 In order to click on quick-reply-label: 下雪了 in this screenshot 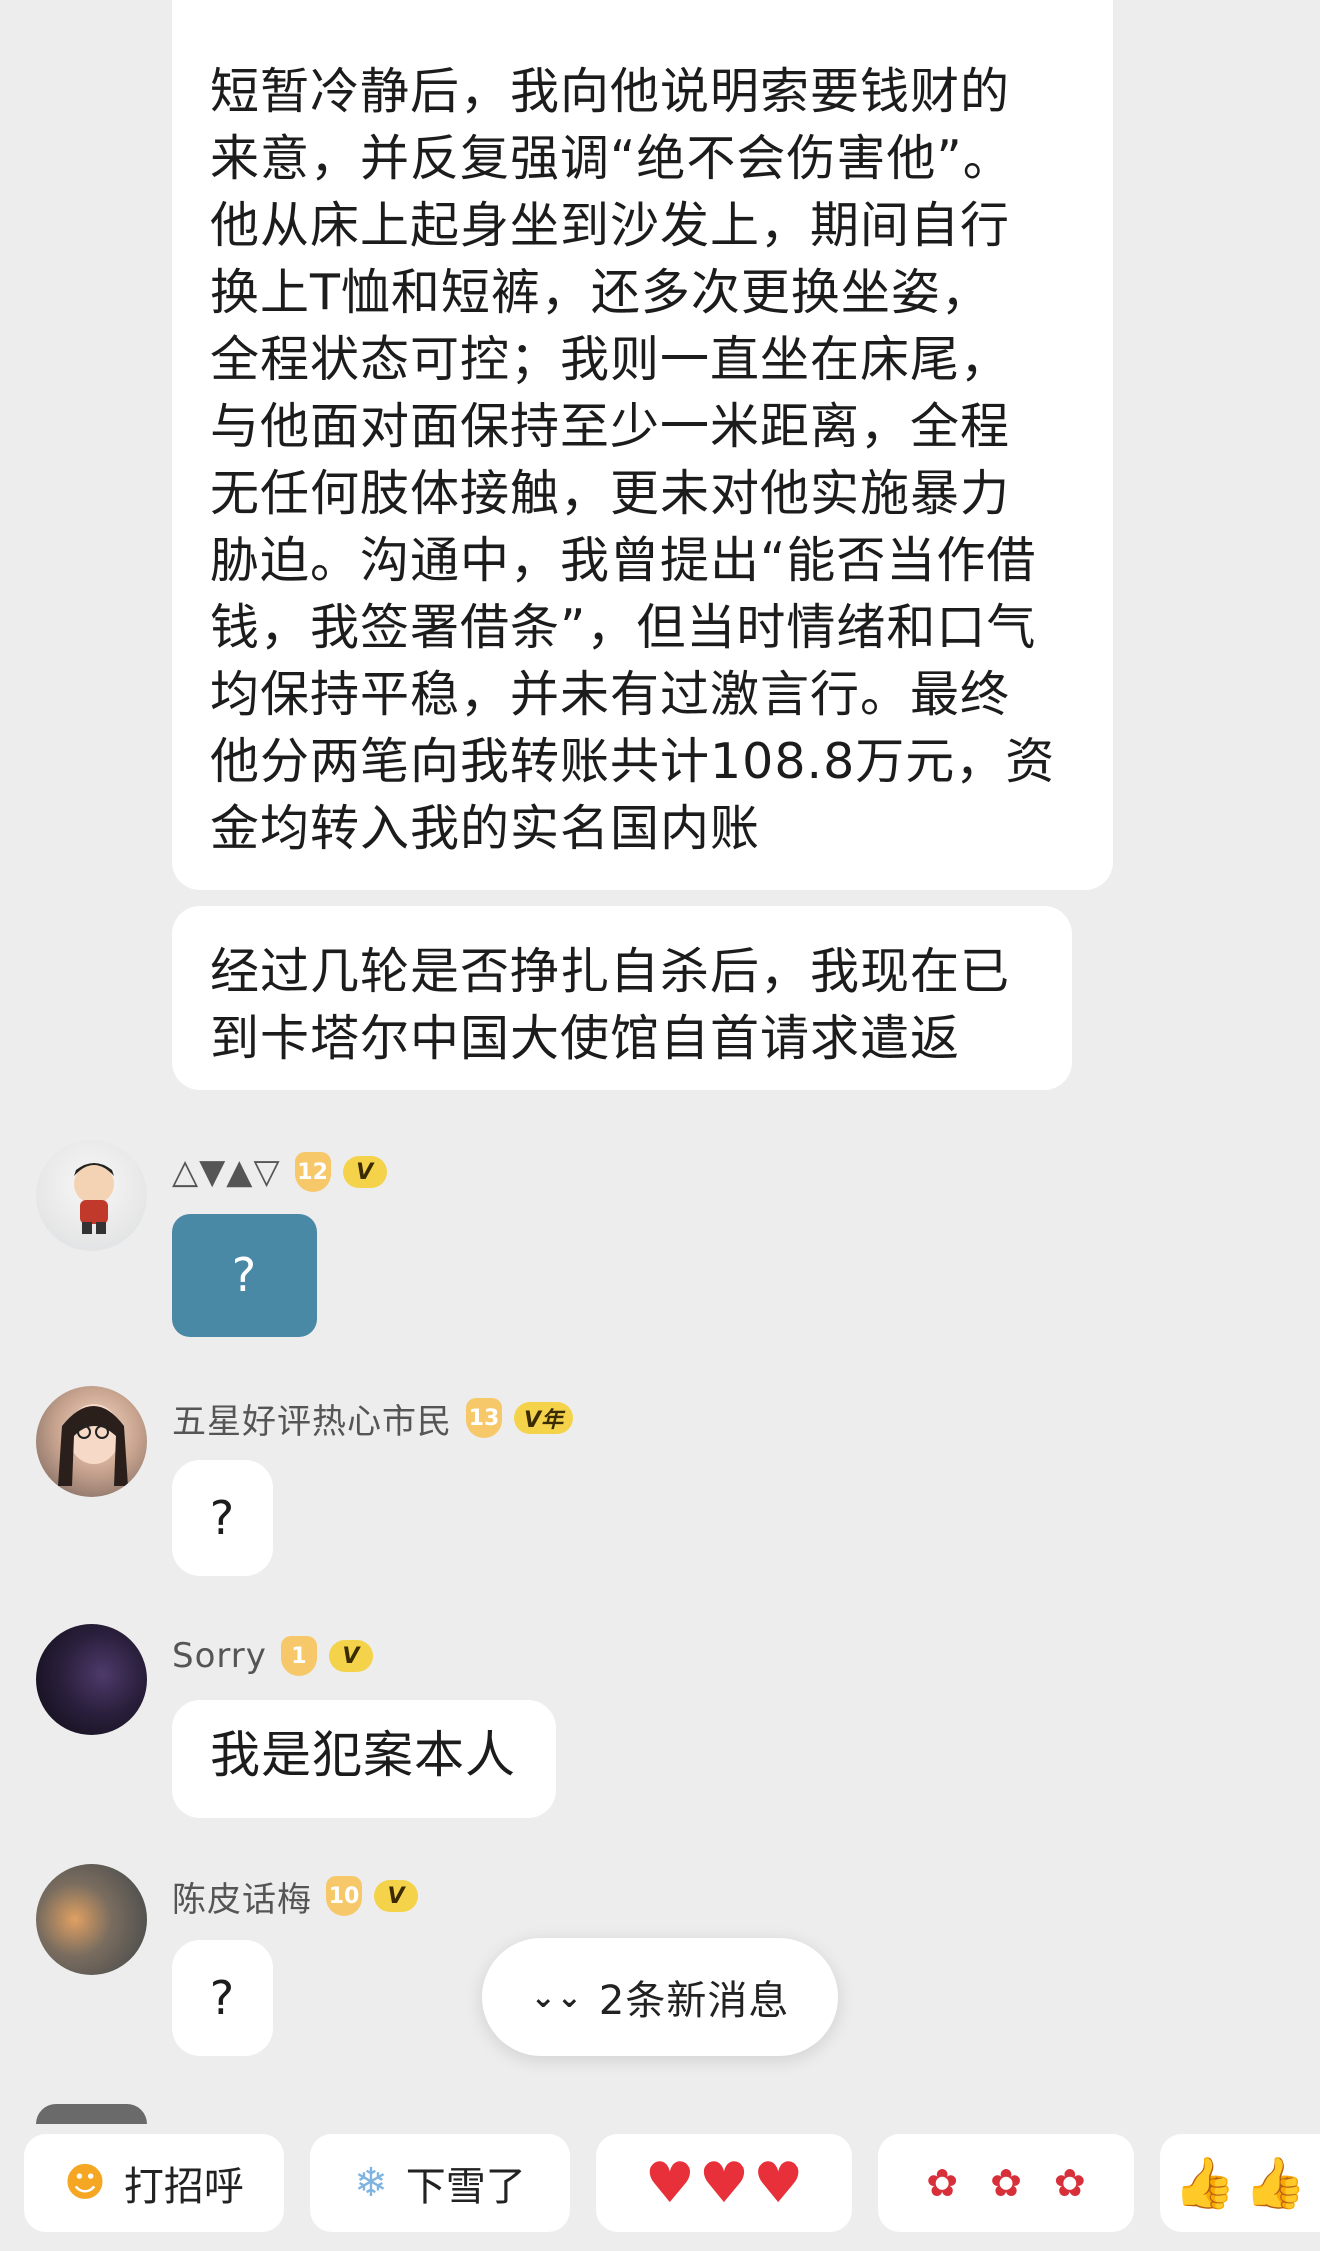, I will do `click(465, 2187)`.